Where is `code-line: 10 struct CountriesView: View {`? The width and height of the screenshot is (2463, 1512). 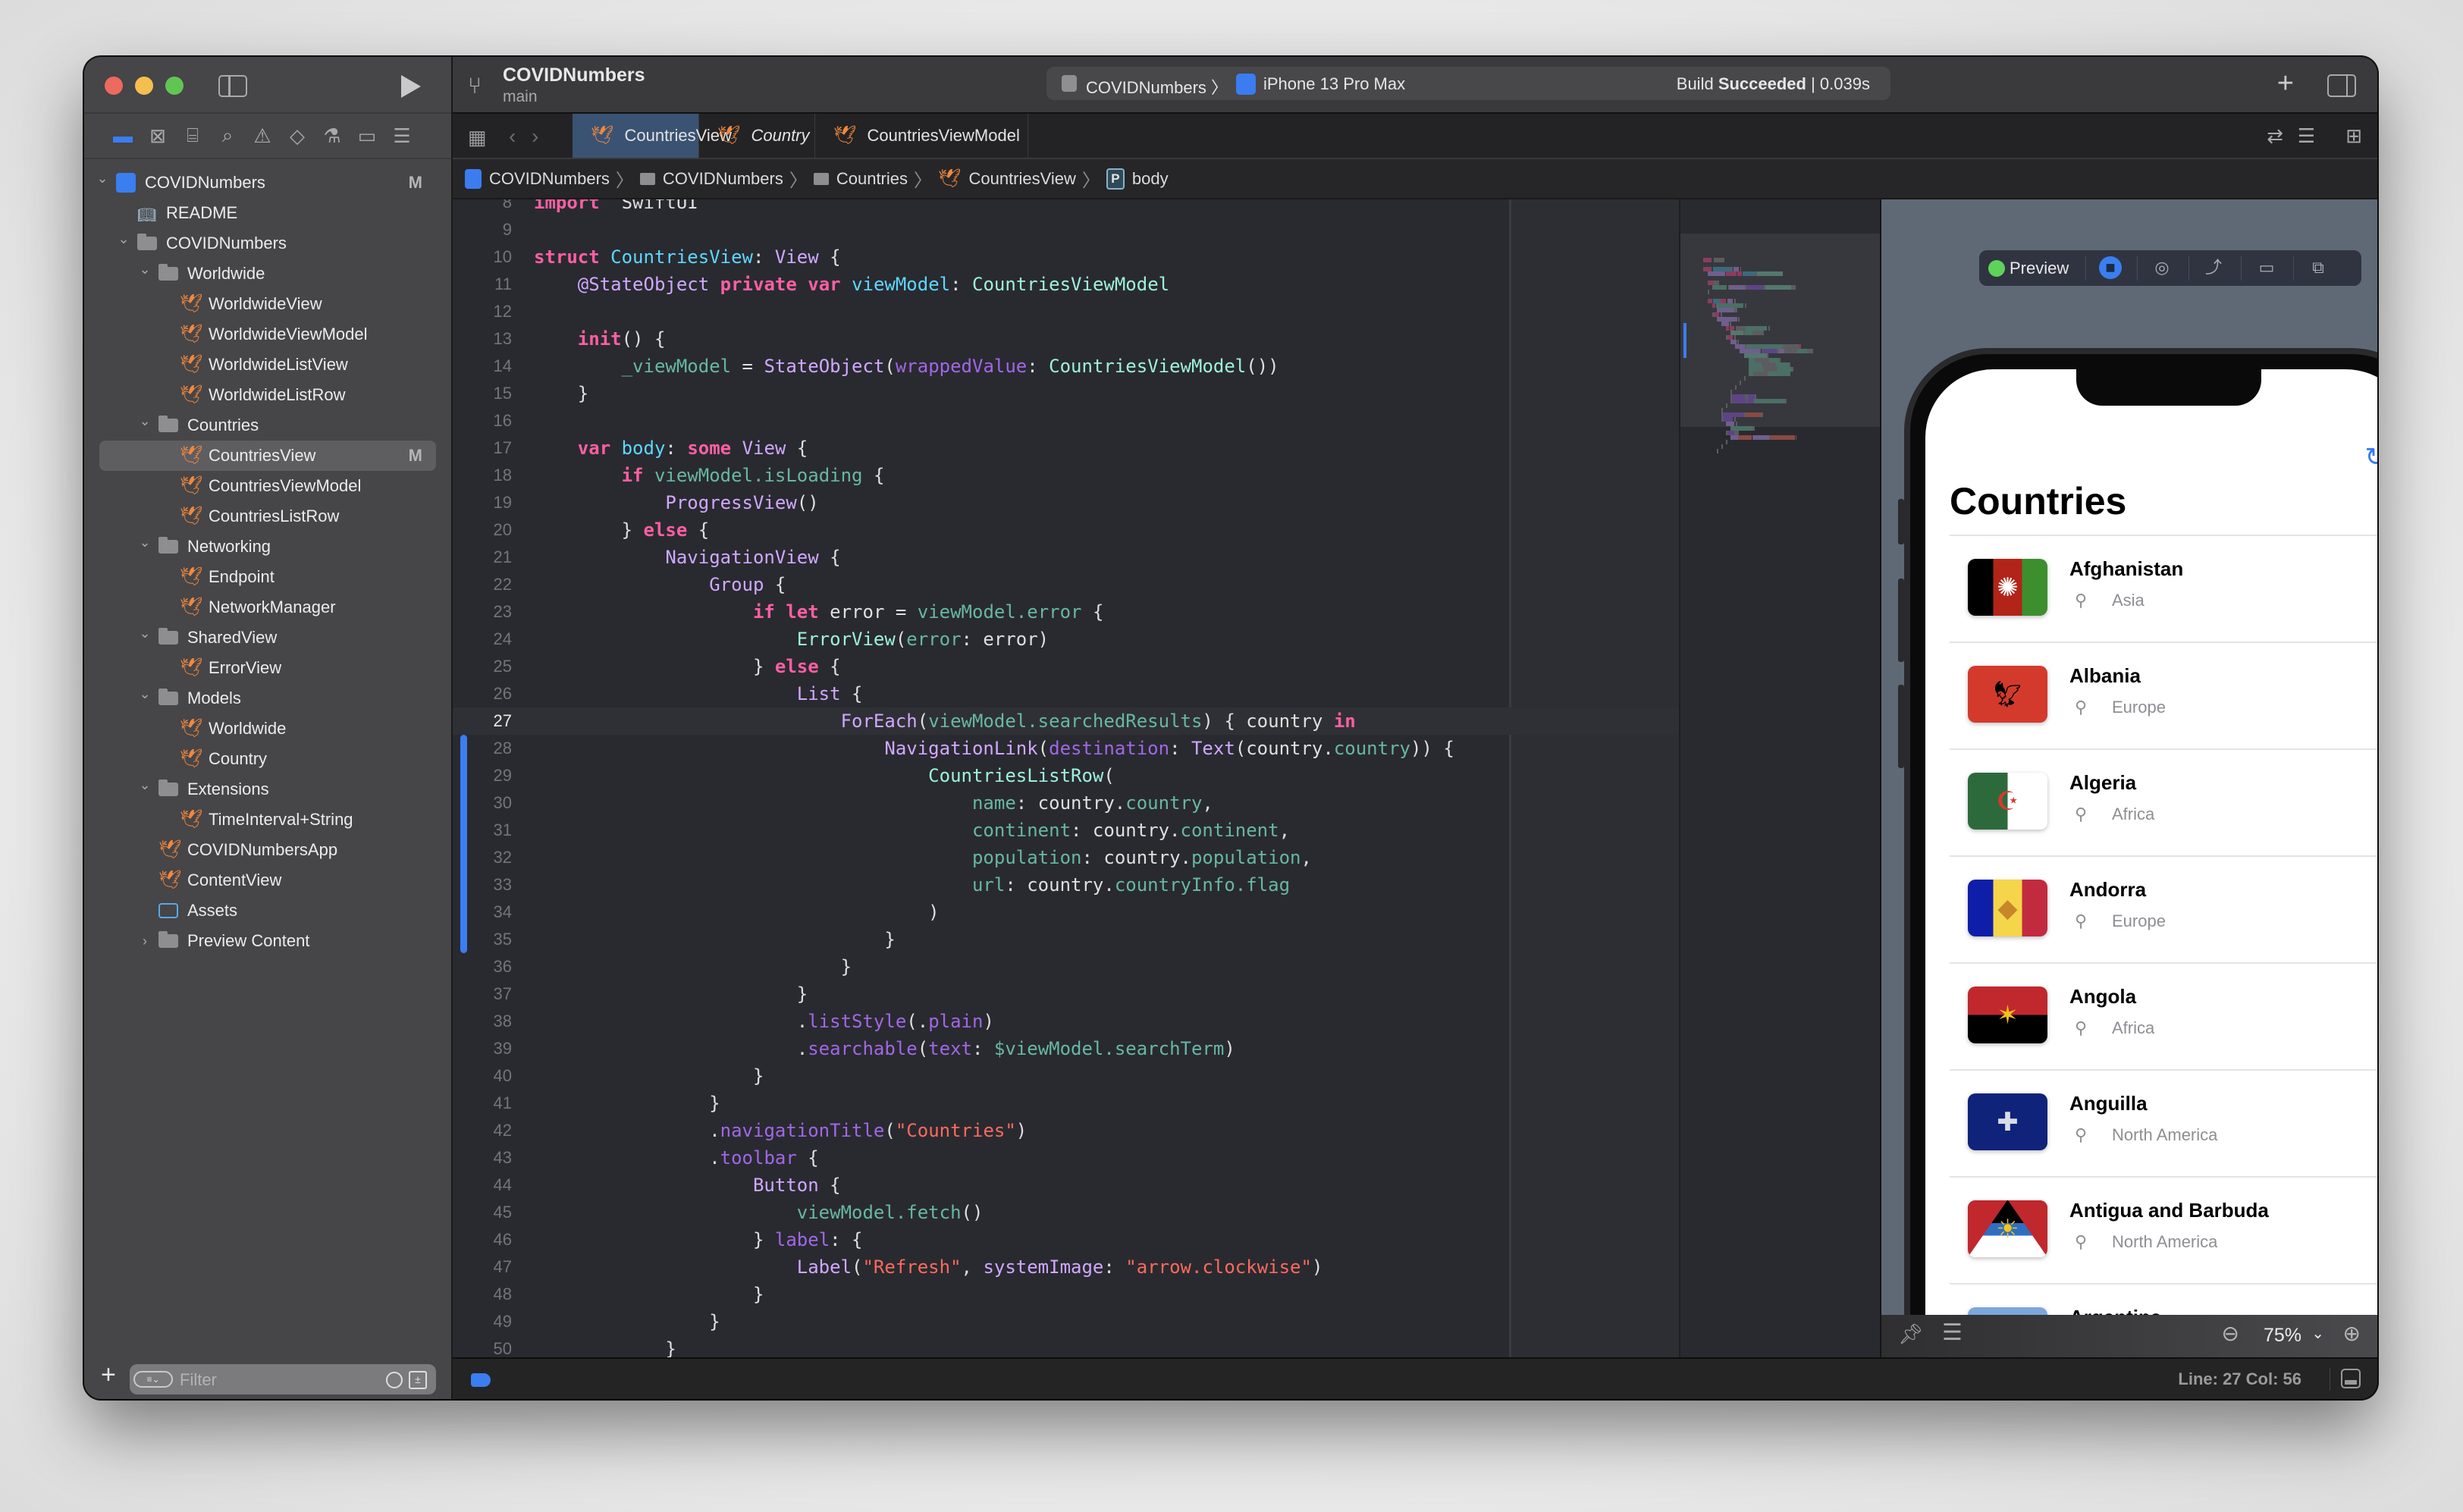
code-line: 10 struct CountriesView: View { is located at coordinates (1066, 257).